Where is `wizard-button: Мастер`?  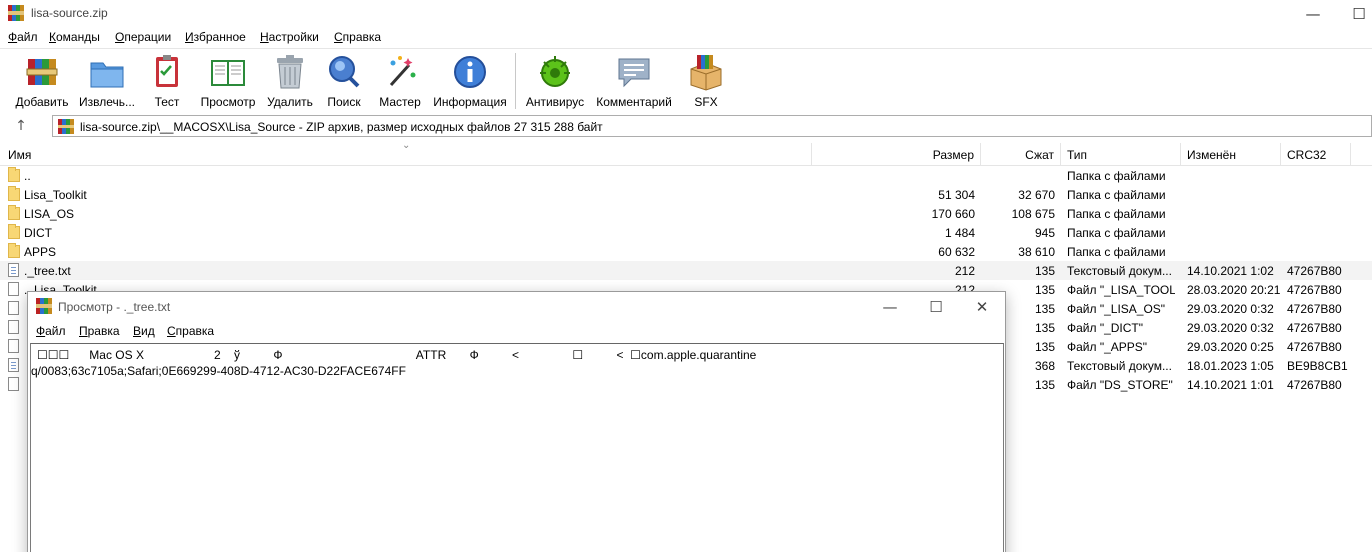 wizard-button: Мастер is located at coordinates (400, 82).